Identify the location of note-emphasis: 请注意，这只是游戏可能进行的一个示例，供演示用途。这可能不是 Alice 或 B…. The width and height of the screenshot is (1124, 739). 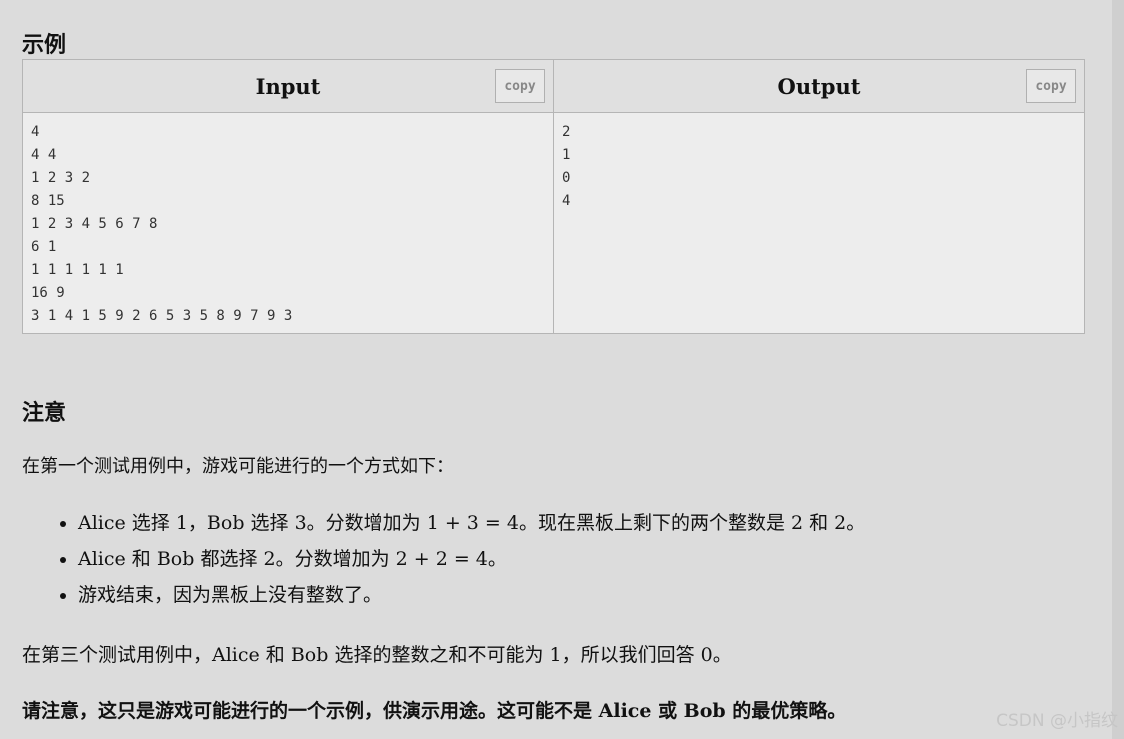
(434, 711).